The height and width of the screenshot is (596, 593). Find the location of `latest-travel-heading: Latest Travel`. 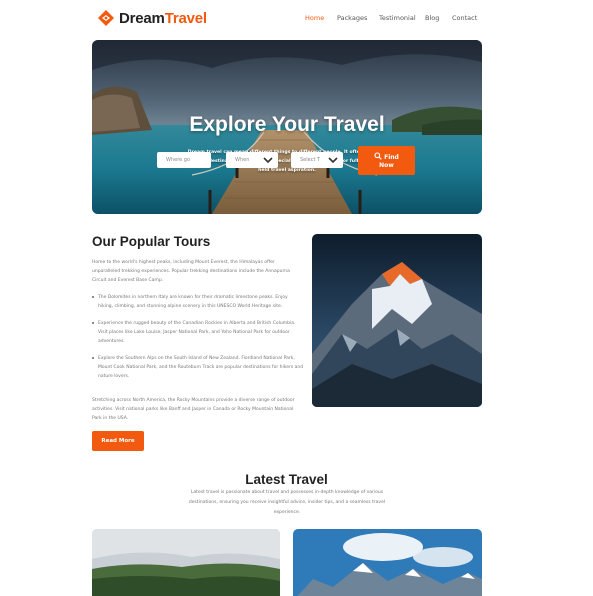

latest-travel-heading: Latest Travel is located at coordinates (286, 479).